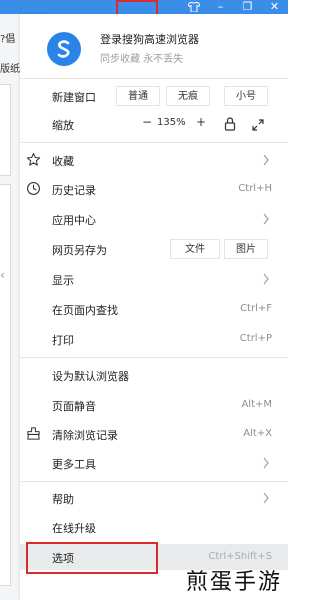 The image size is (320, 600). Describe the element at coordinates (154, 160) in the screenshot. I see `menu-item-favorites: 收藏` at that location.